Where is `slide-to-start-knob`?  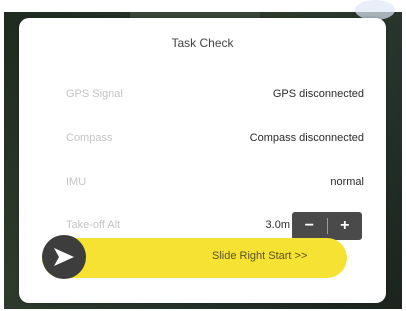 slide-to-start-knob is located at coordinates (64, 257).